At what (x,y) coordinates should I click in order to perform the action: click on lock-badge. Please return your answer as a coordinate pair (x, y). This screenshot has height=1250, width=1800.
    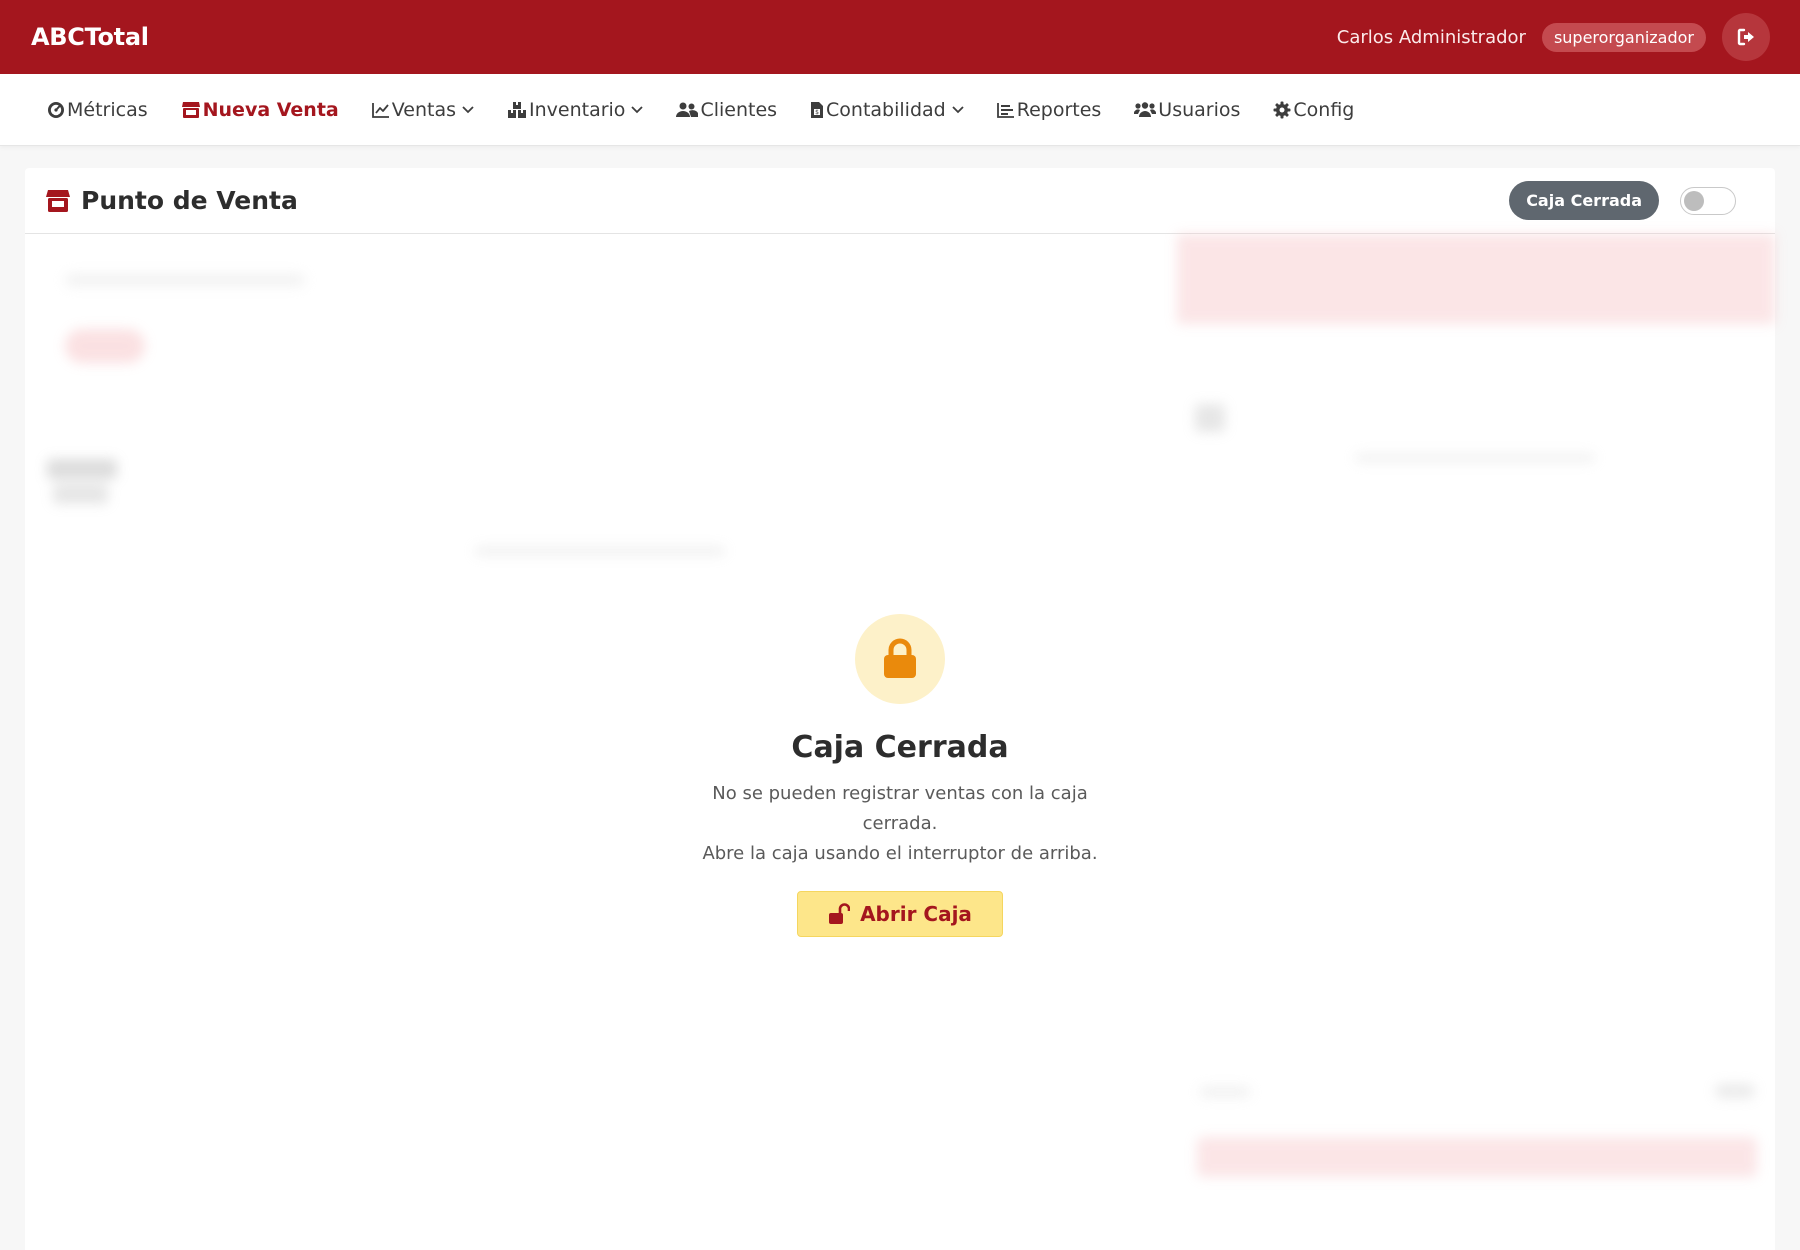
    Looking at the image, I should click on (900, 659).